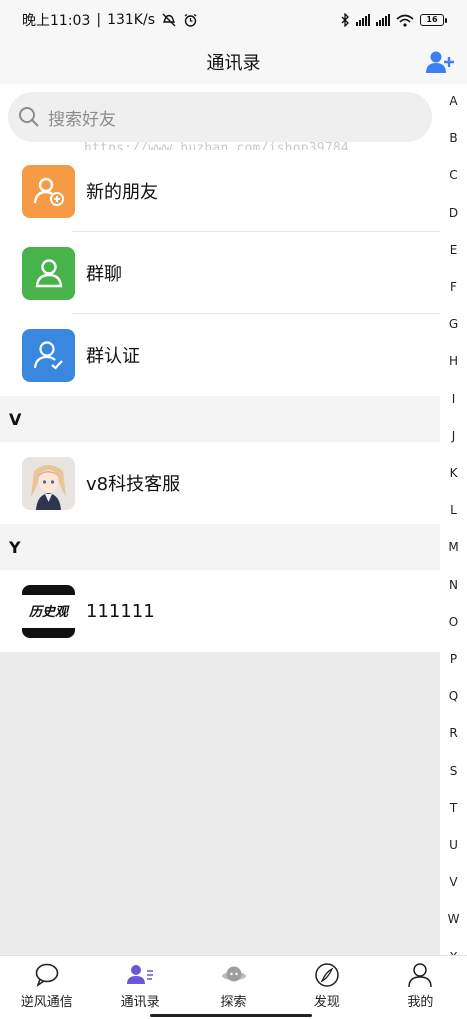 This screenshot has height=1019, width=467. I want to click on calligraphy-avatar: 历史观, so click(48, 611).